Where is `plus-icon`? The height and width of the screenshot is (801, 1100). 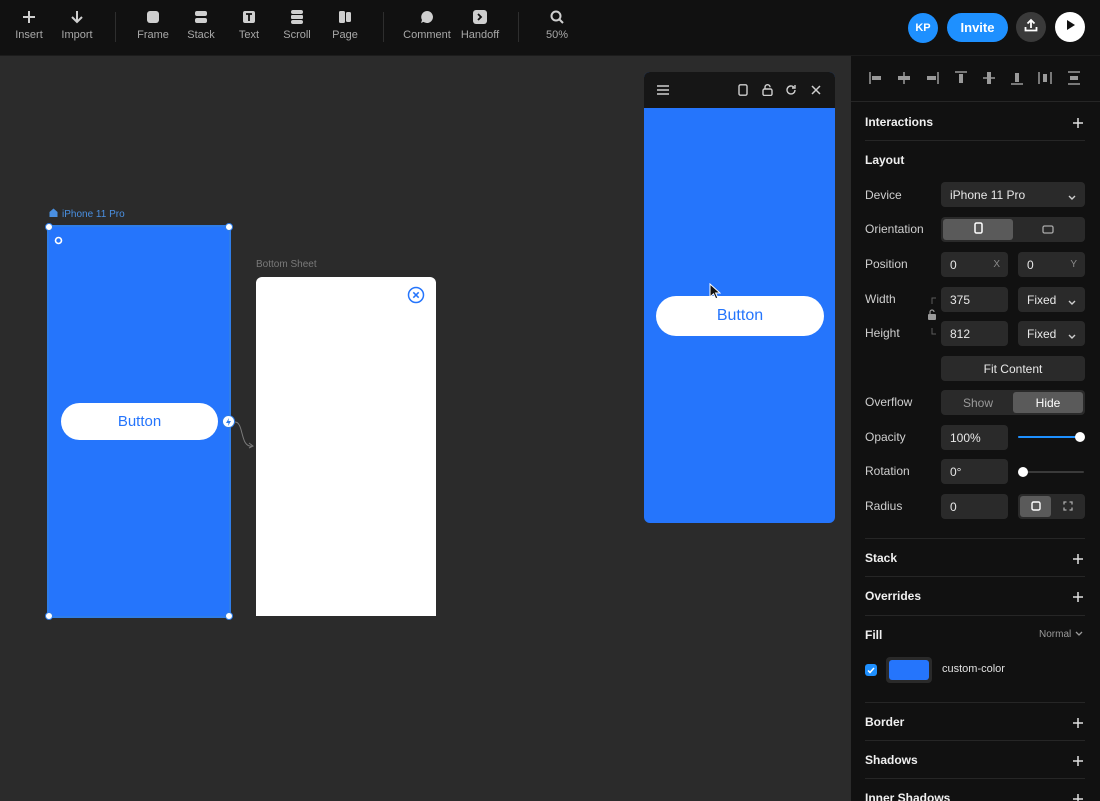 plus-icon is located at coordinates (29, 17).